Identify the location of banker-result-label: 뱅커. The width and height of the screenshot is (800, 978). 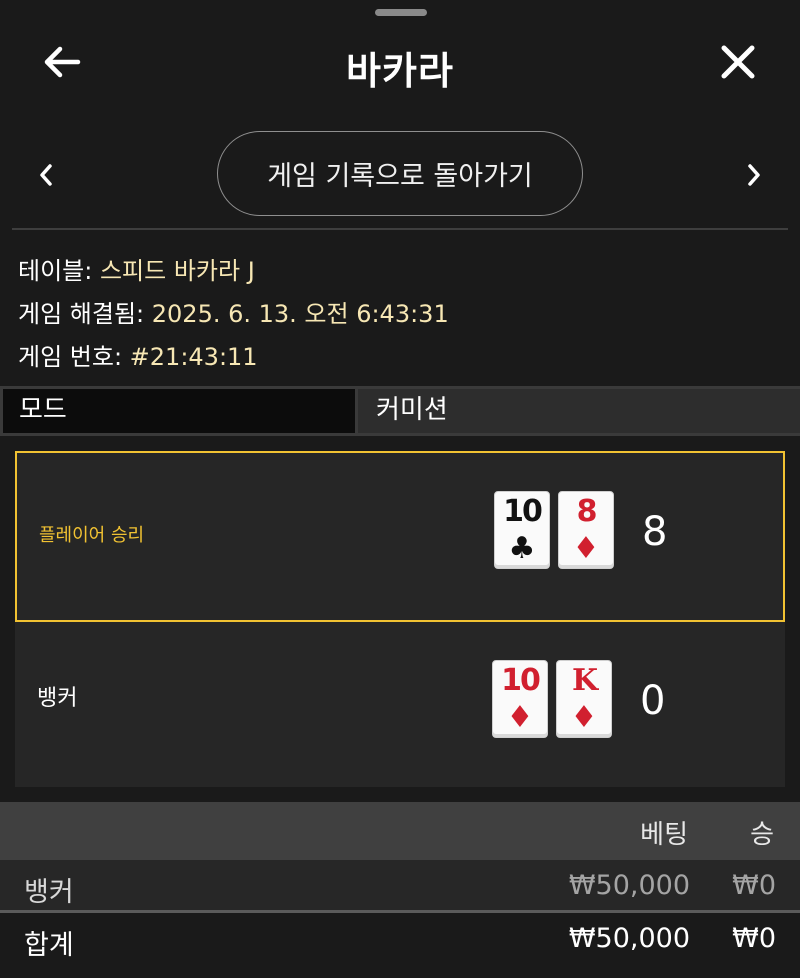
(57, 698).